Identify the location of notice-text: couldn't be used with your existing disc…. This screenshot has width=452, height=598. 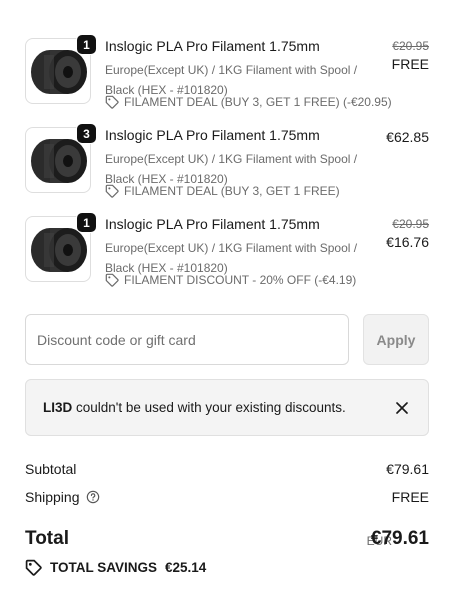
(209, 407).